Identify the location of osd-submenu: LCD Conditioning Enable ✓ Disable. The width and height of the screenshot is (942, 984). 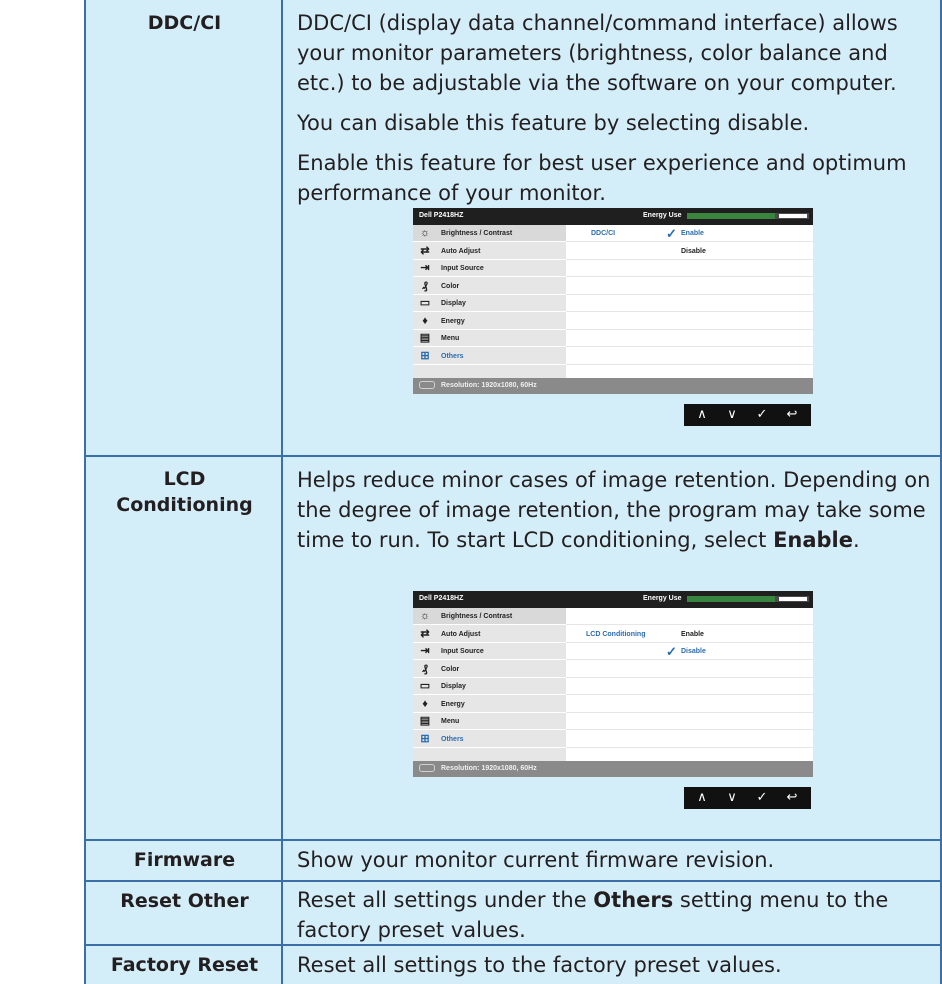
(689, 689).